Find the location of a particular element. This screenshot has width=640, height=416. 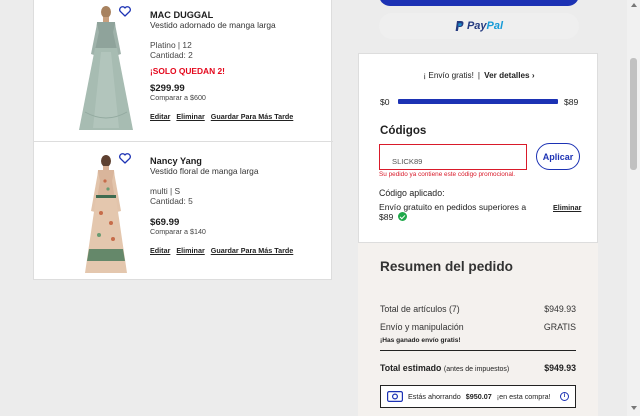

progress-min-label: $0 is located at coordinates (385, 102).